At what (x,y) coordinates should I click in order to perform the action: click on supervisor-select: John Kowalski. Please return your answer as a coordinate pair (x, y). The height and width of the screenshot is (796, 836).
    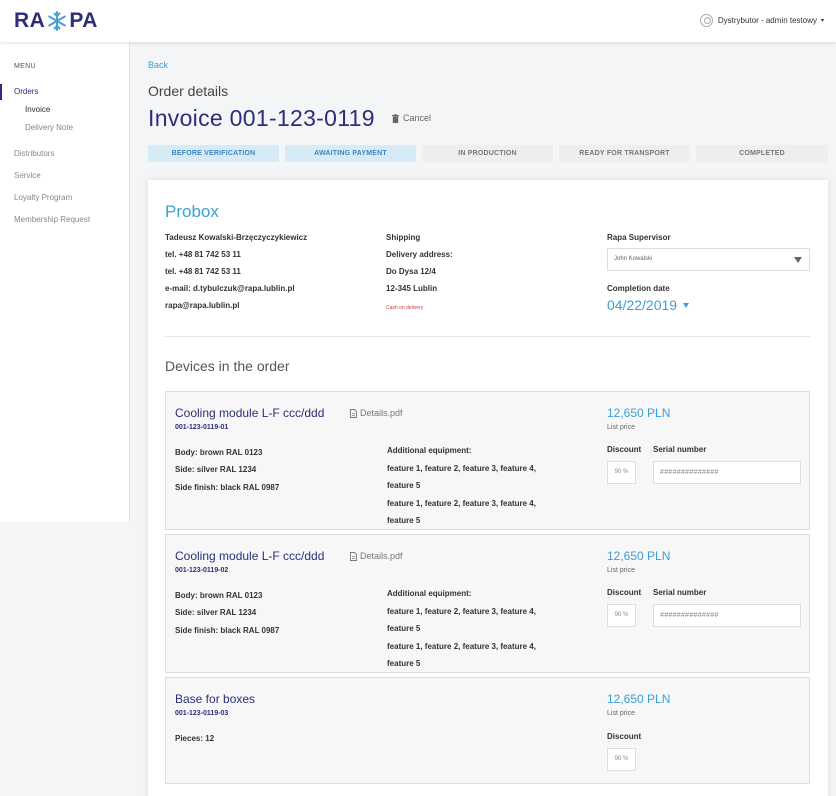
    Looking at the image, I should click on (708, 259).